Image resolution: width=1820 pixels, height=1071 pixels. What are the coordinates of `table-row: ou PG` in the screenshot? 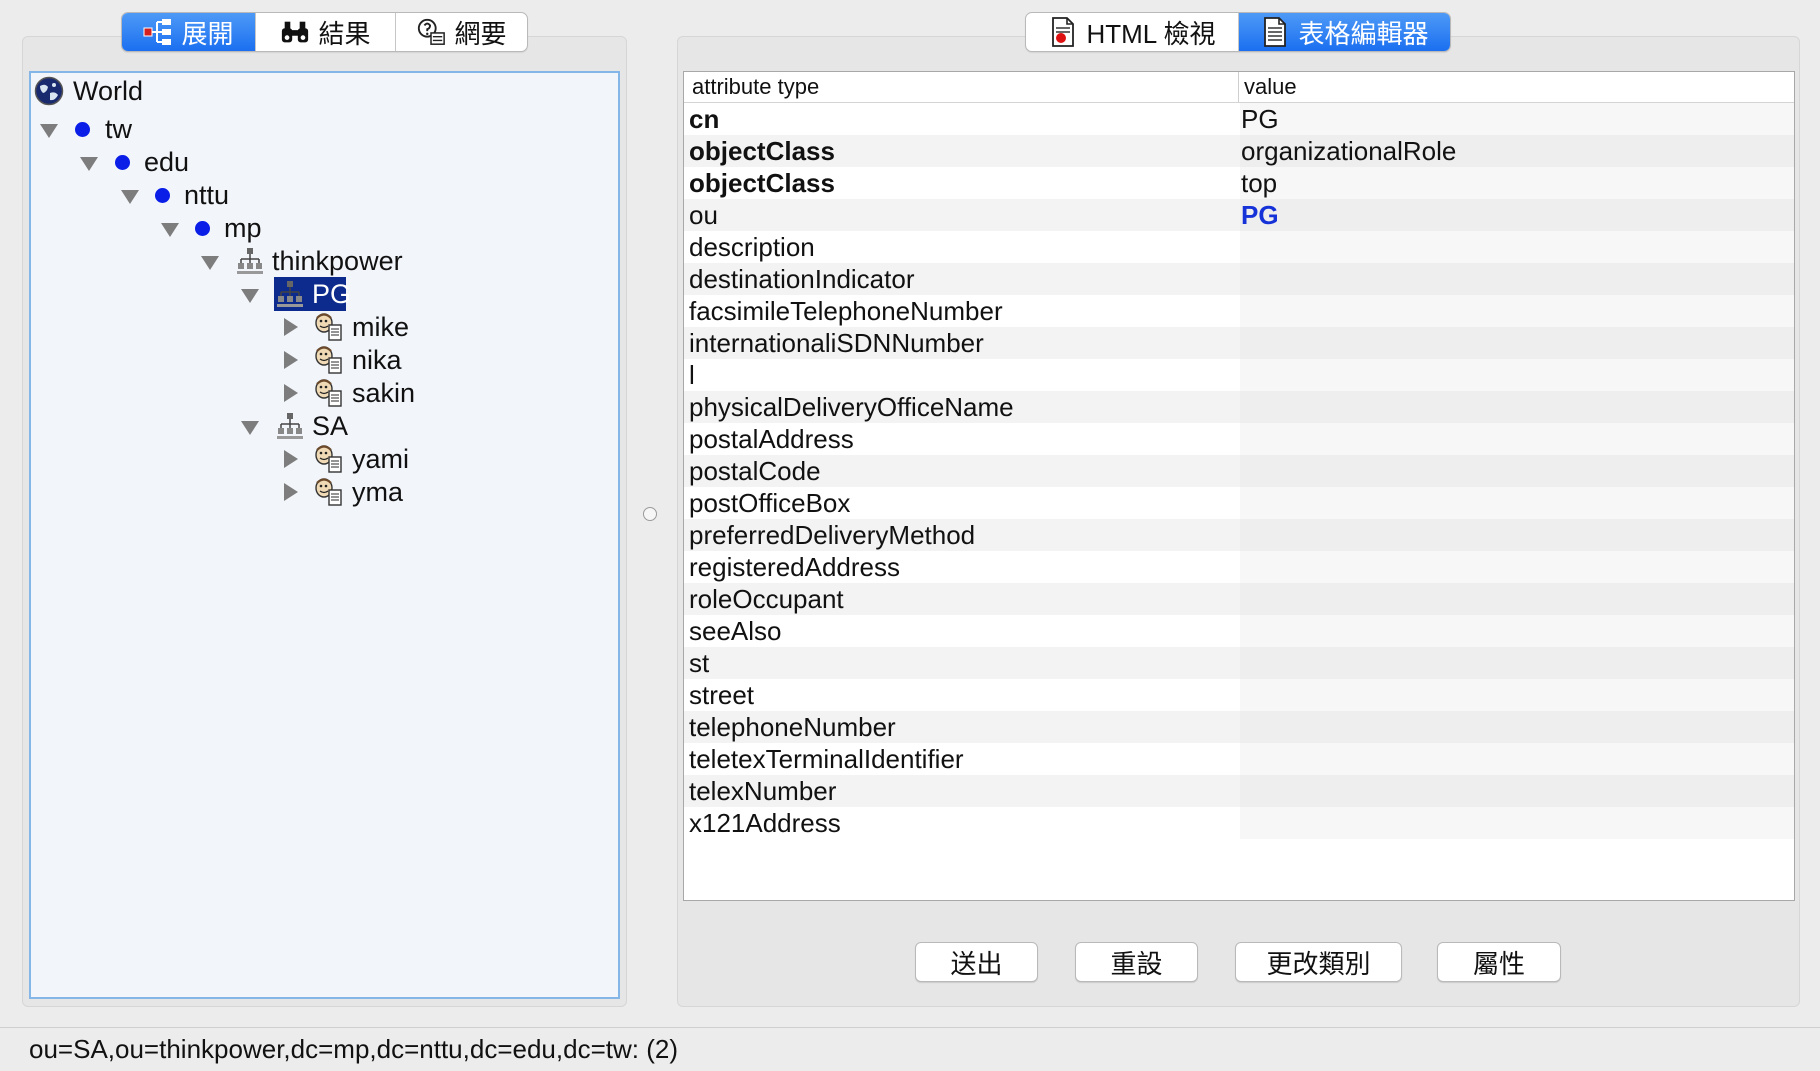 It's located at (1239, 215).